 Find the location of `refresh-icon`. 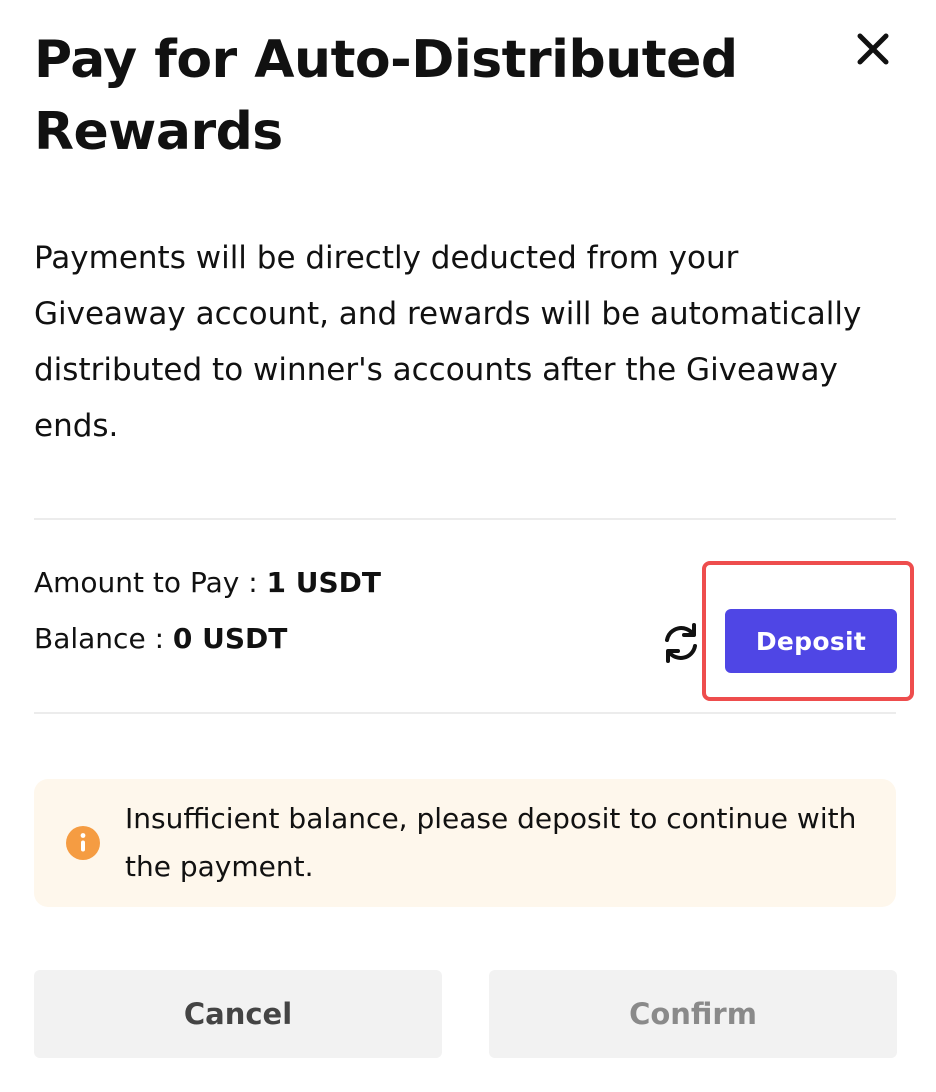

refresh-icon is located at coordinates (681, 643).